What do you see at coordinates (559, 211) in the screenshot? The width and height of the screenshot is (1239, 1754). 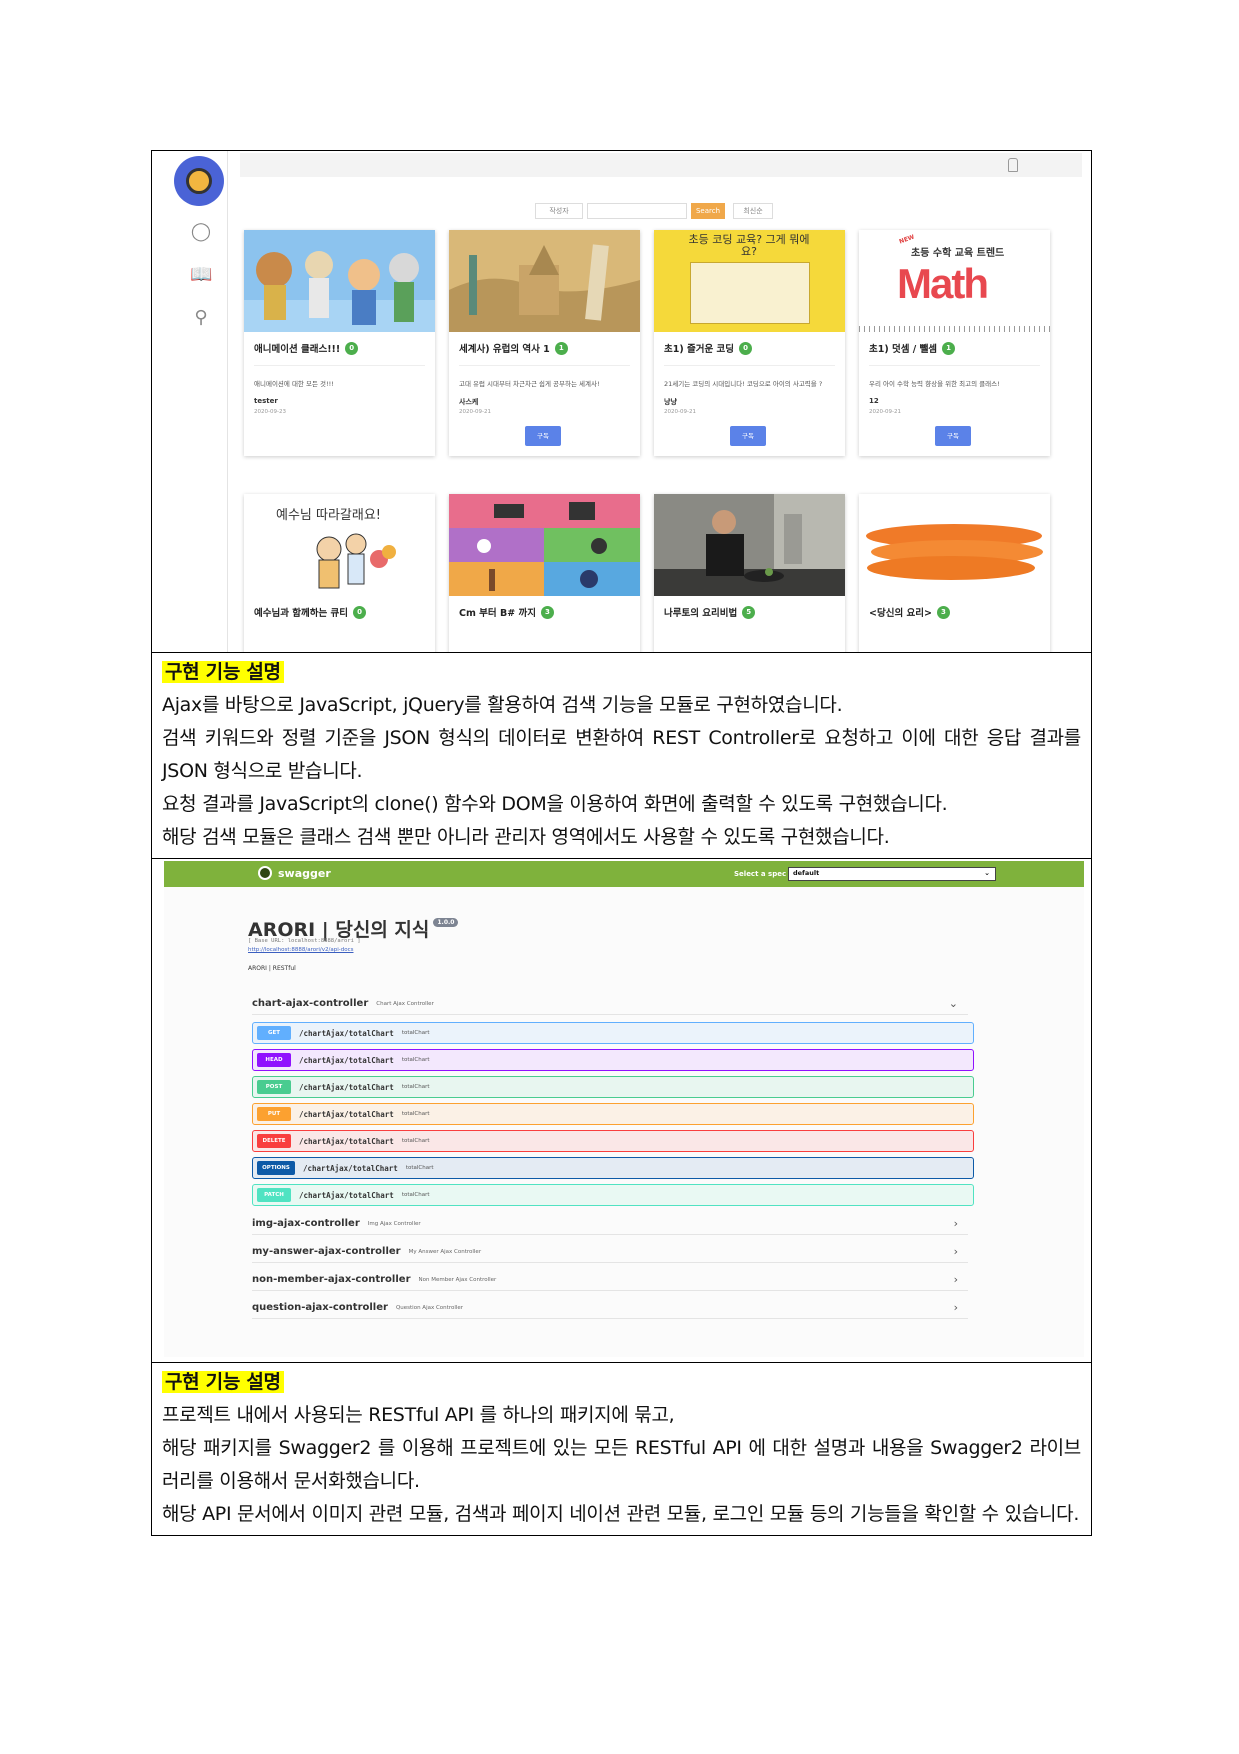 I see `filter-select: 작성자` at bounding box center [559, 211].